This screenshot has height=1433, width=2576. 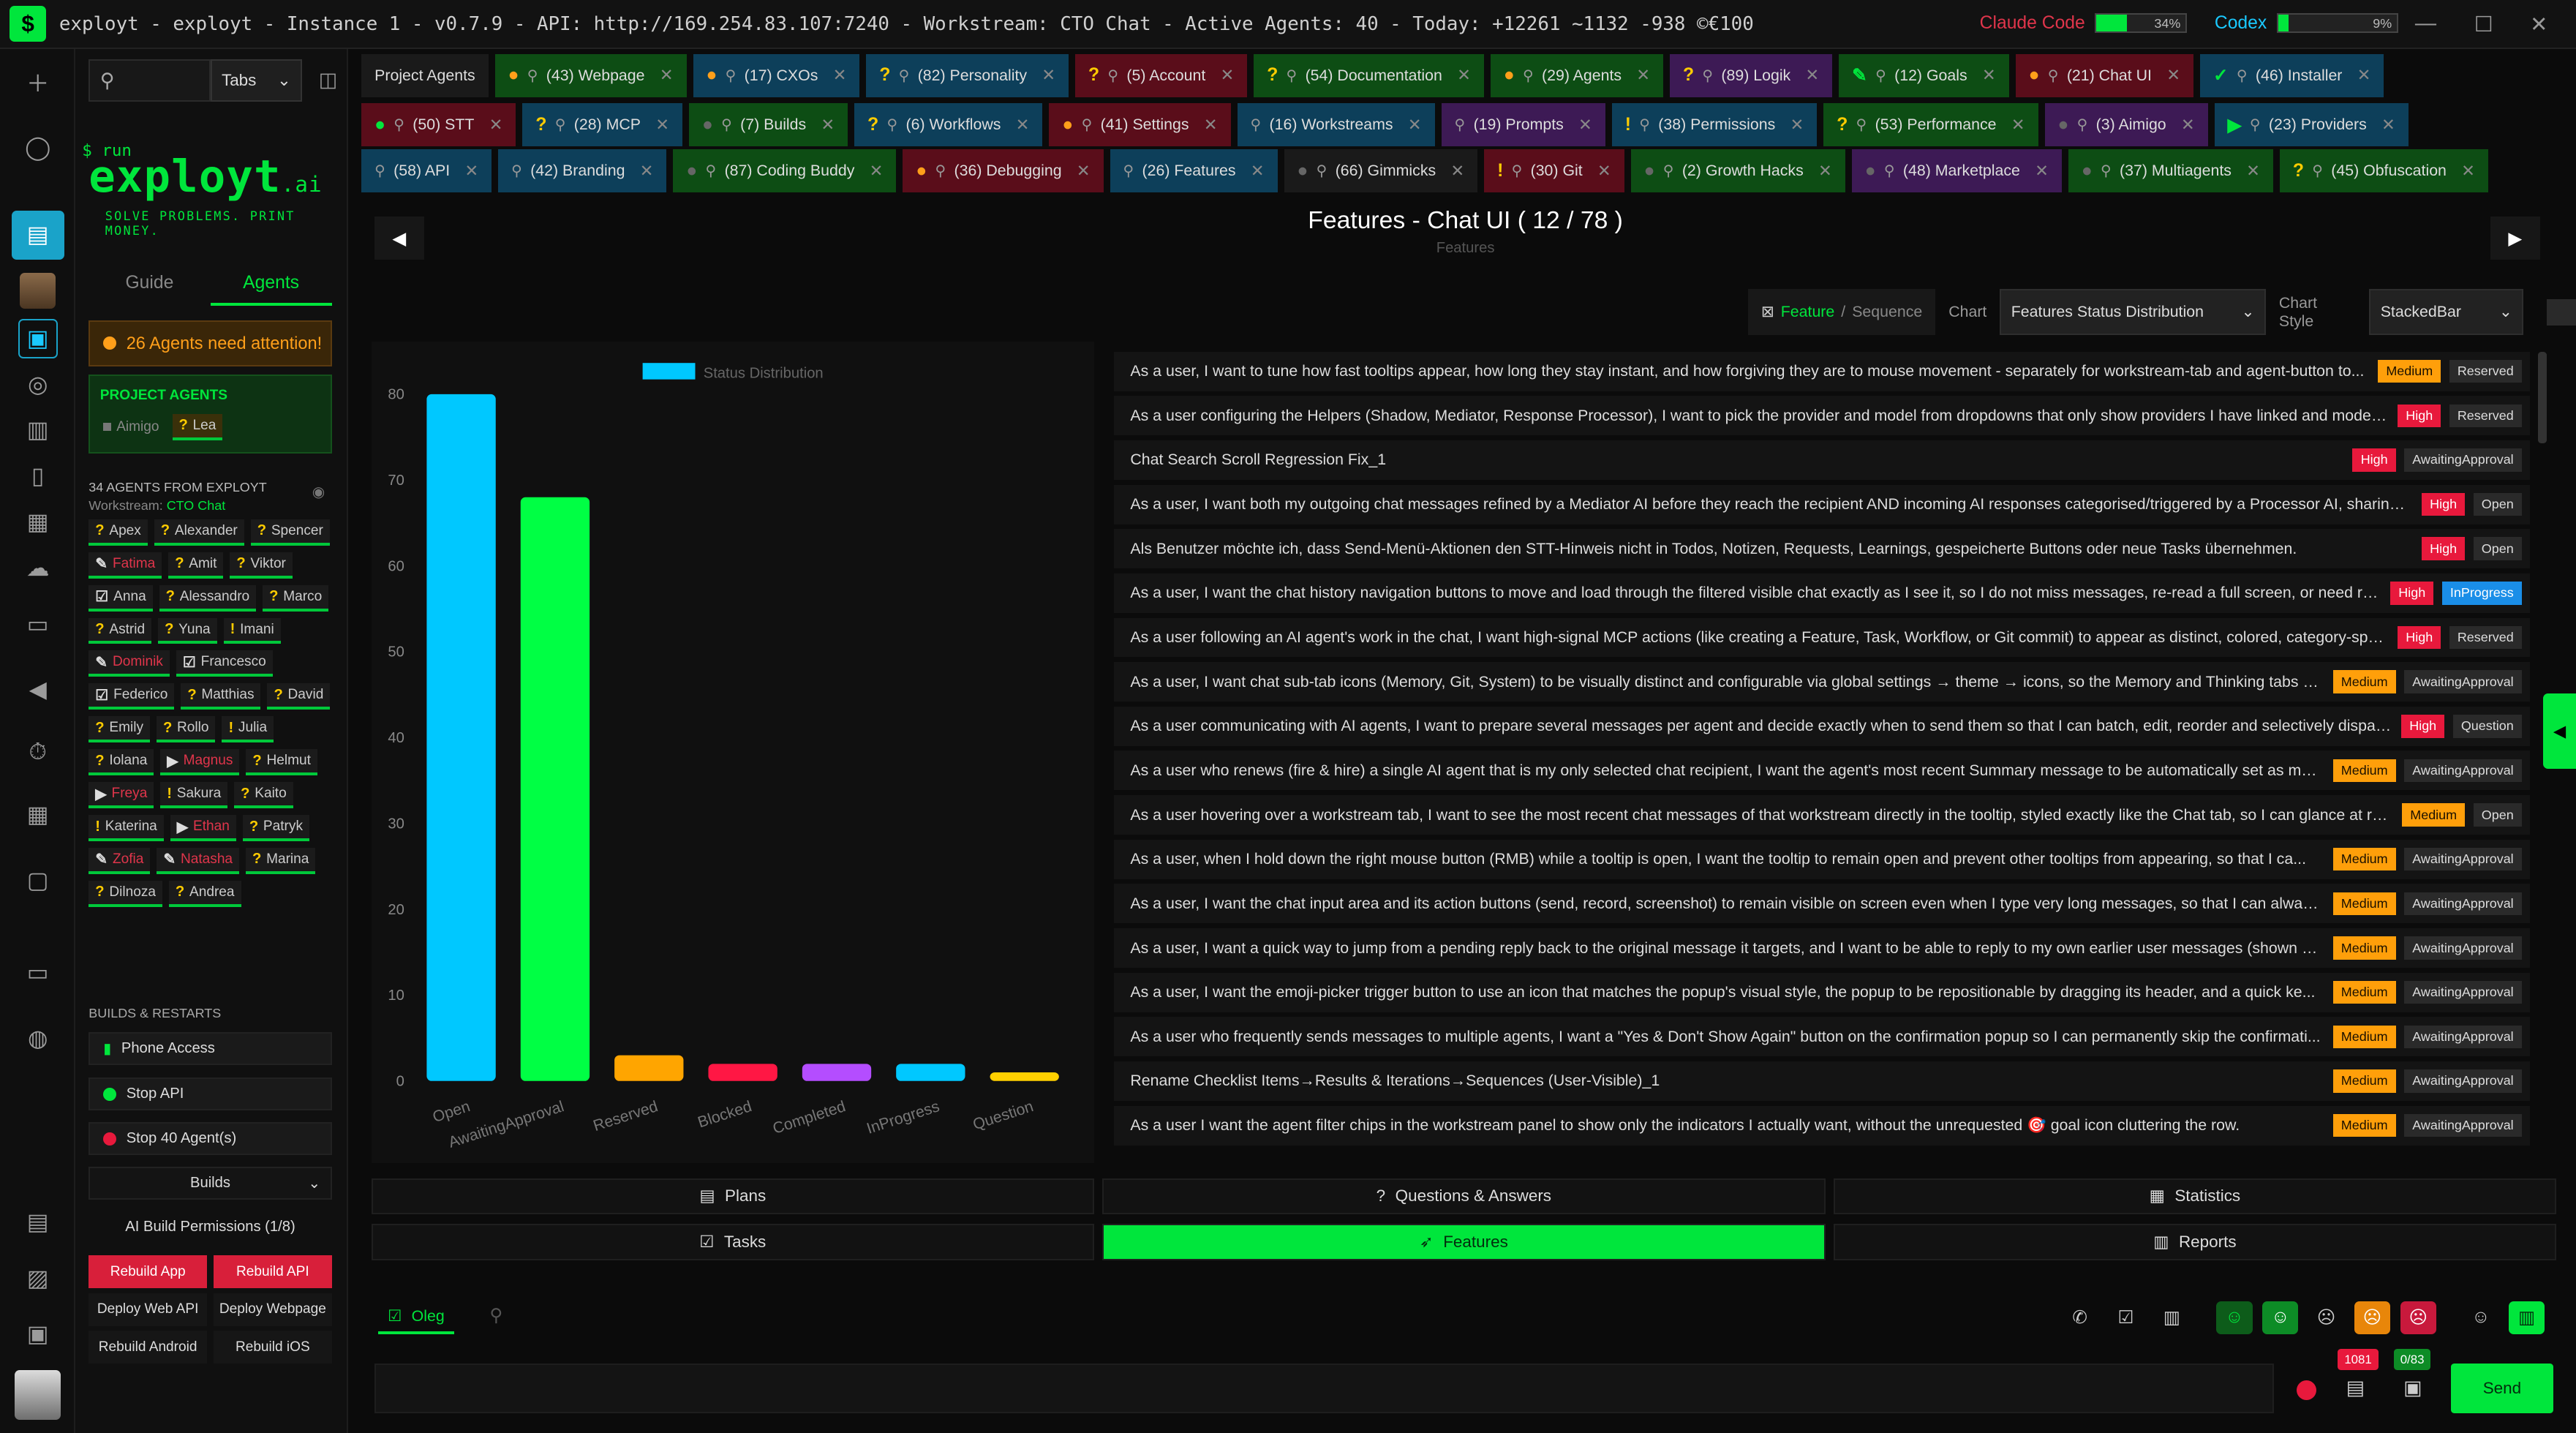 What do you see at coordinates (1523, 124) in the screenshot?
I see `workstream-tab: ⚲ (19) Prompts ✕` at bounding box center [1523, 124].